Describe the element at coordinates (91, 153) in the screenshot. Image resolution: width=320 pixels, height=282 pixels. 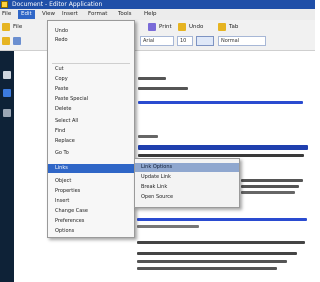
I see `edit-goto-item: Go To` at that location.